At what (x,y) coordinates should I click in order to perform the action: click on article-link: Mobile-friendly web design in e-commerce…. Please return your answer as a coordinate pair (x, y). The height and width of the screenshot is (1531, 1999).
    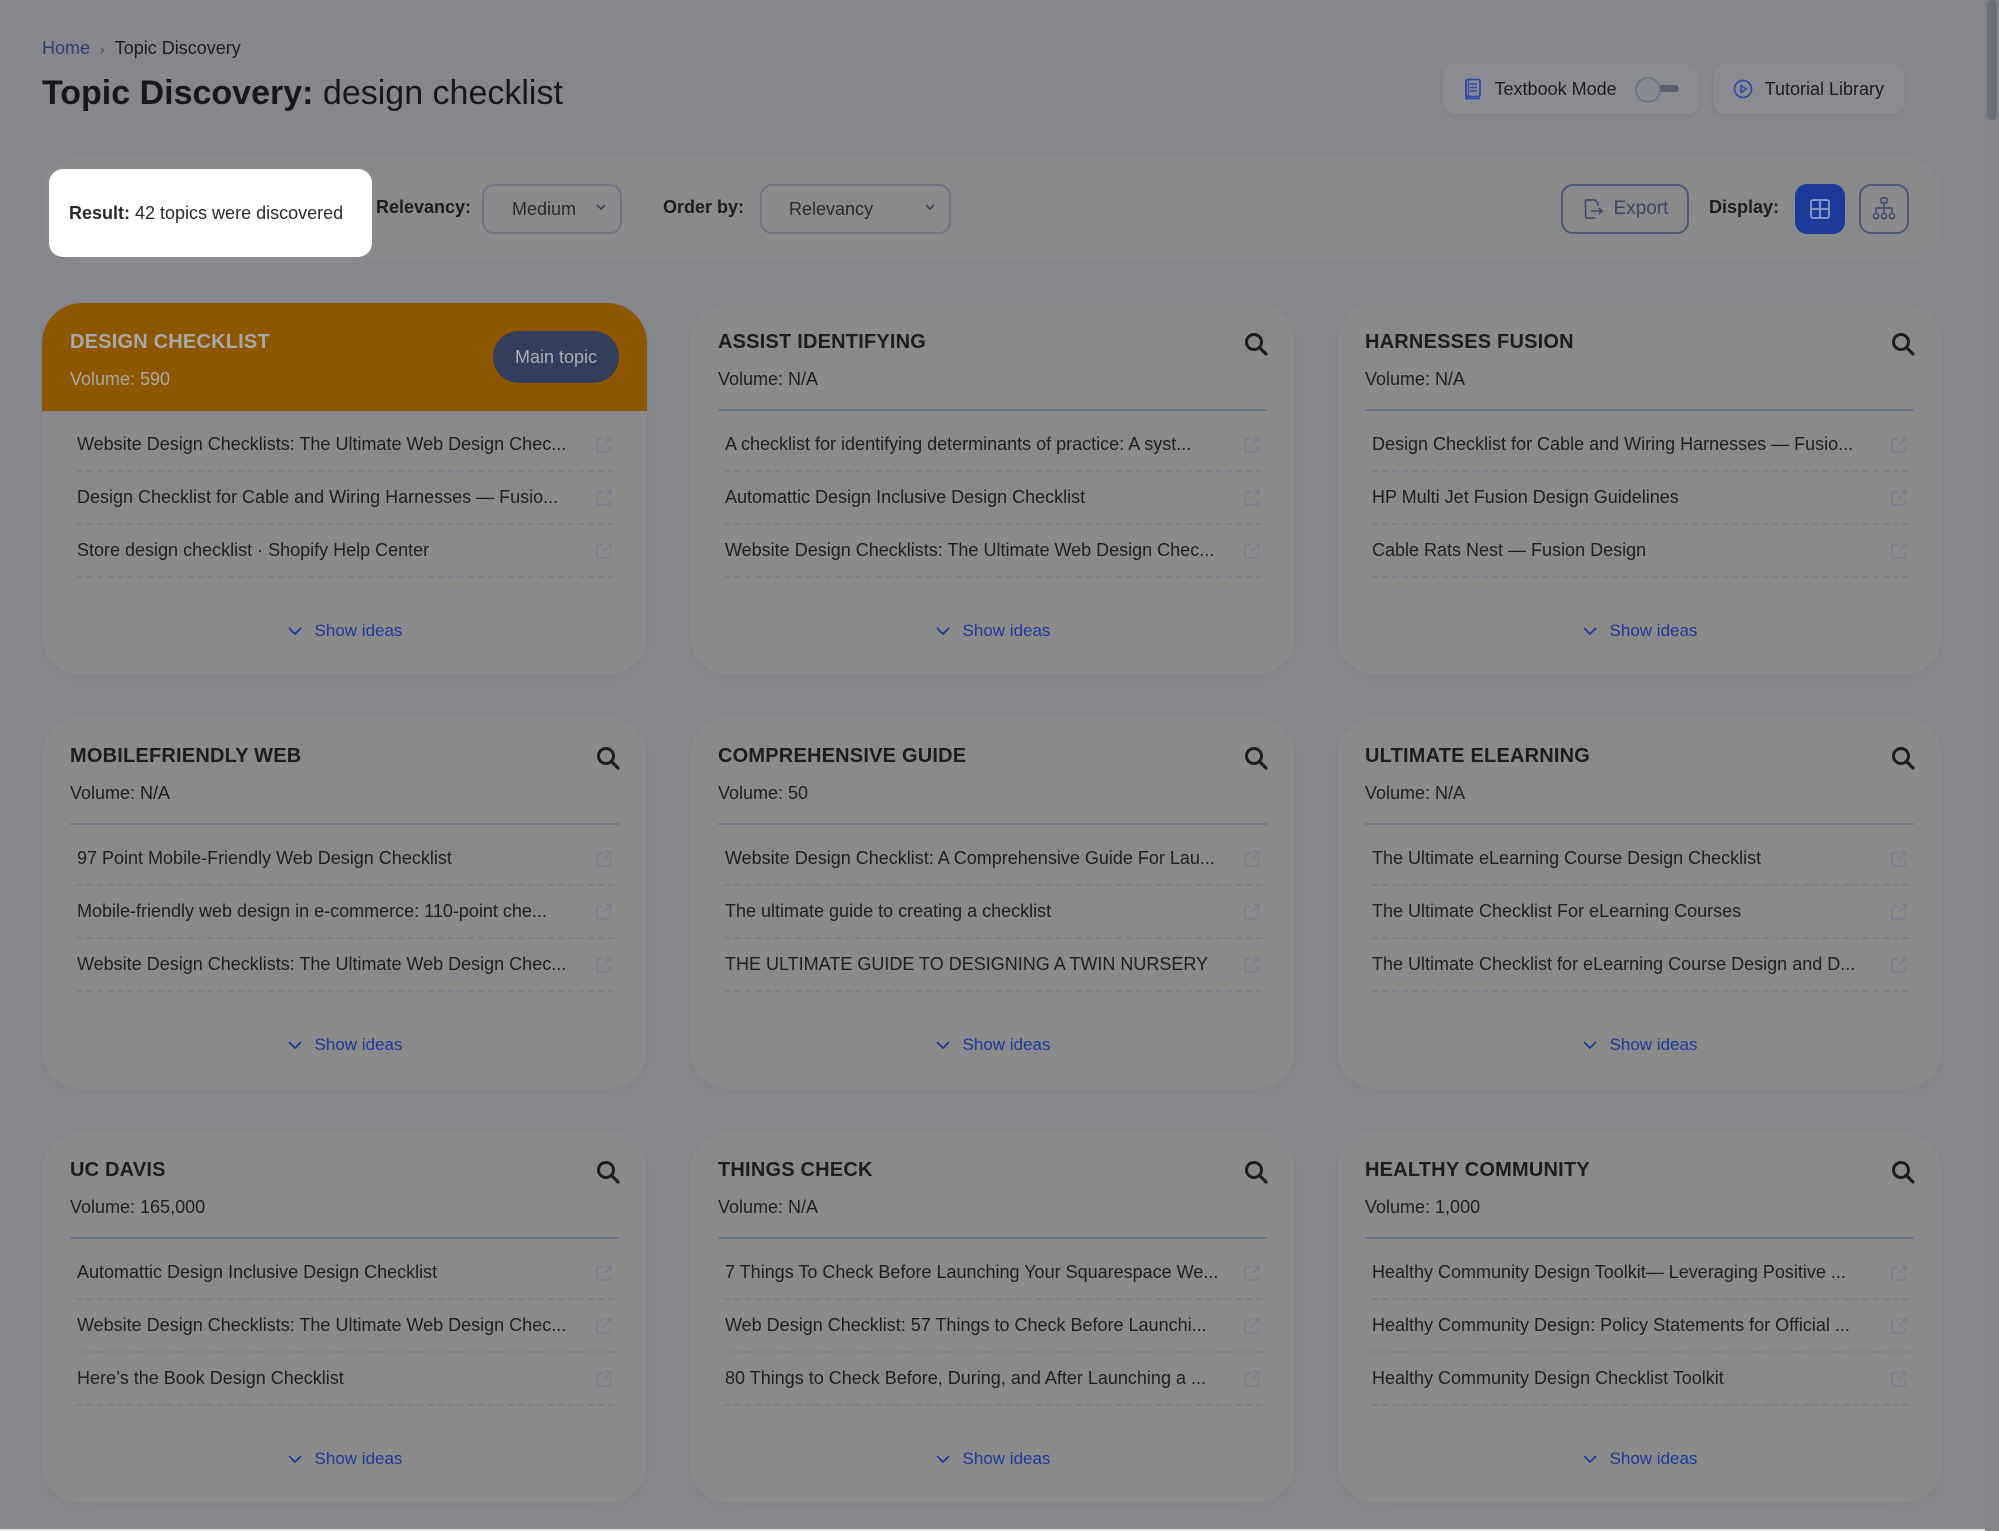
    Looking at the image, I should click on (345, 912).